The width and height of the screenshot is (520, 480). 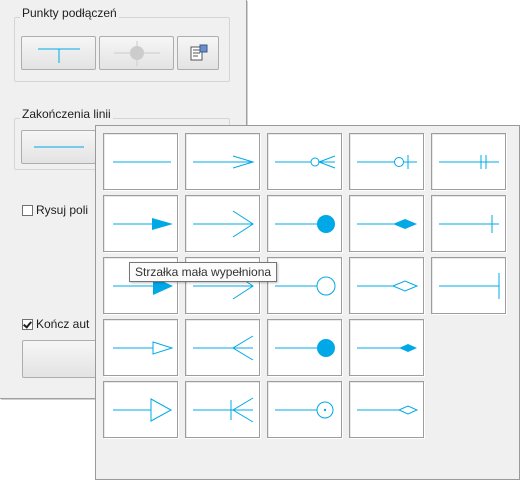 I want to click on ending-open-arrow-large, so click(x=222, y=223).